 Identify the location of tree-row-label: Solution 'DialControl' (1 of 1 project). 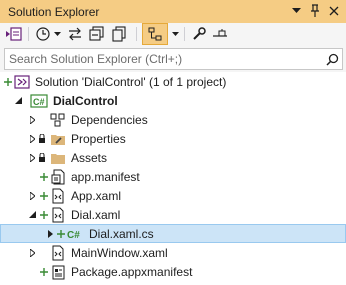
(131, 81).